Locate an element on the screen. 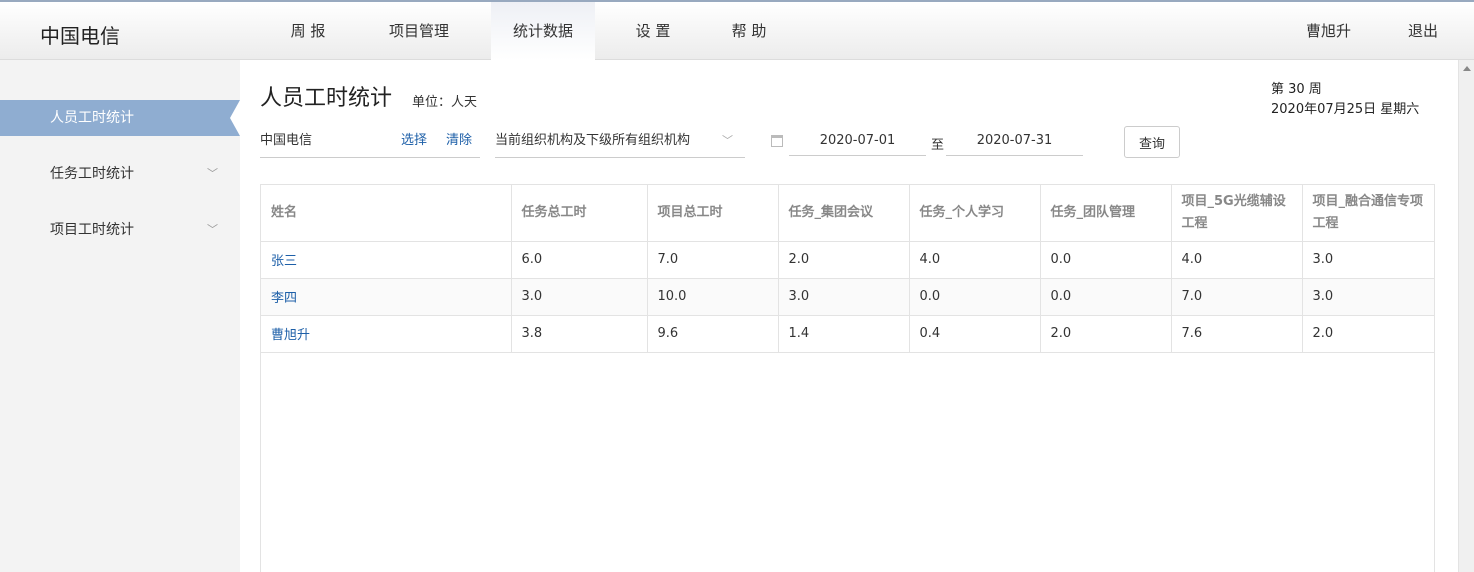 This screenshot has width=1474, height=572. end-date-input is located at coordinates (1014, 141).